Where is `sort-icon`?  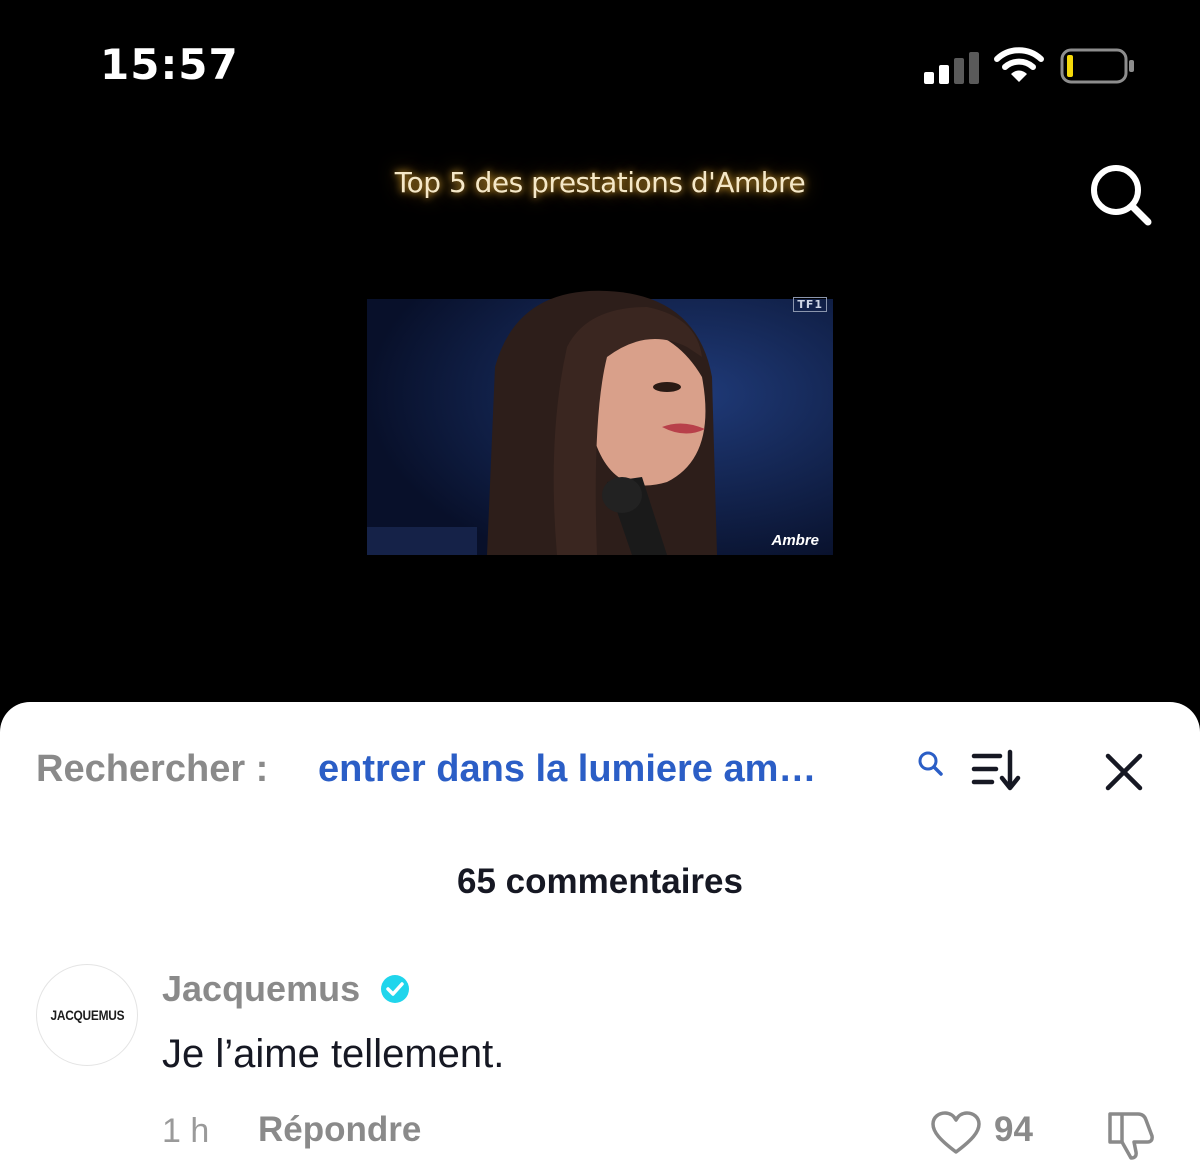
sort-icon is located at coordinates (996, 770).